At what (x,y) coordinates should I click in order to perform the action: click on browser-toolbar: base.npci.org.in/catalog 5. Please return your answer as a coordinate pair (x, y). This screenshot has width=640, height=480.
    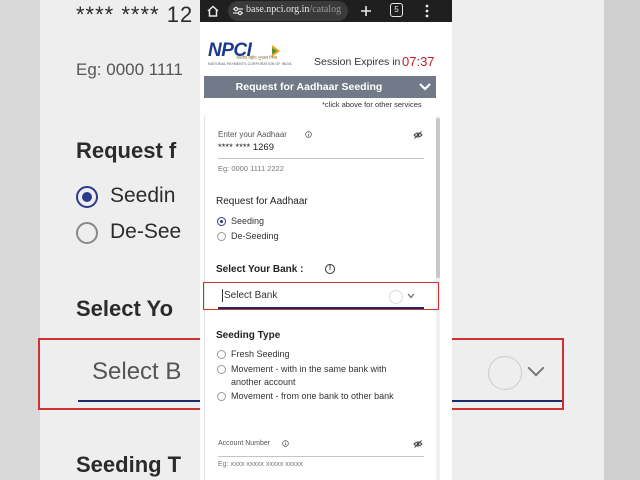
    Looking at the image, I should click on (326, 11).